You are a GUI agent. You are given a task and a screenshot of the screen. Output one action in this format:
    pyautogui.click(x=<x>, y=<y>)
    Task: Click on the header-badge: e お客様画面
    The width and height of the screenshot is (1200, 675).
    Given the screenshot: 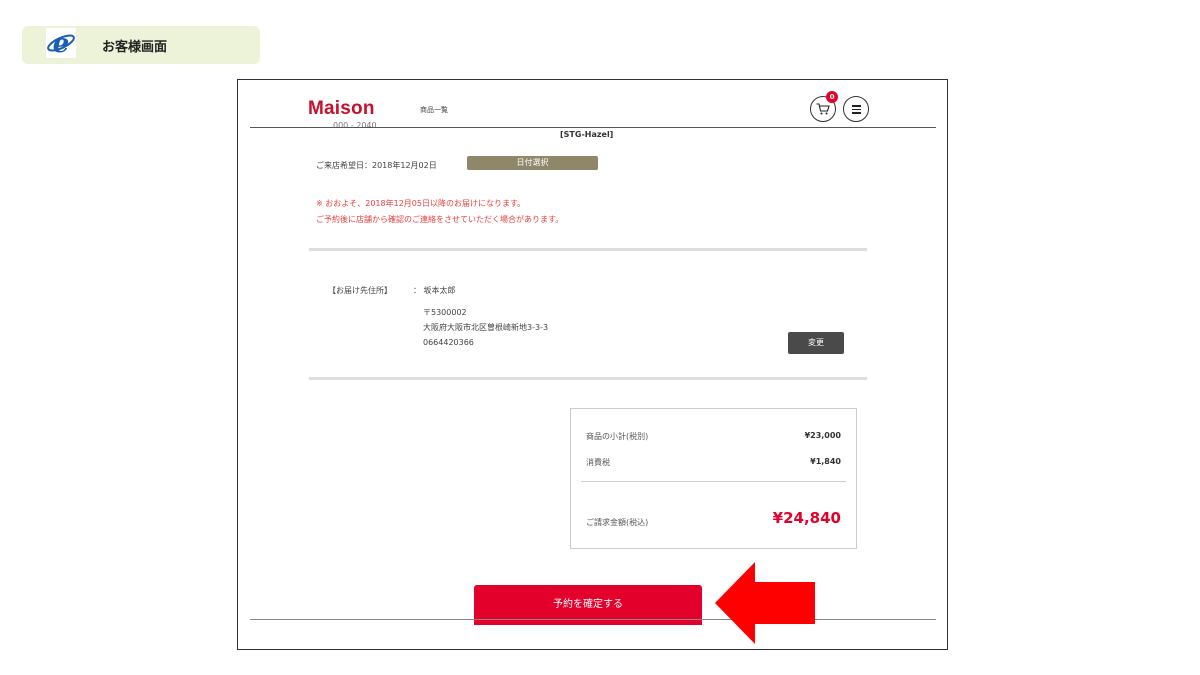 What is the action you would take?
    pyautogui.click(x=141, y=45)
    